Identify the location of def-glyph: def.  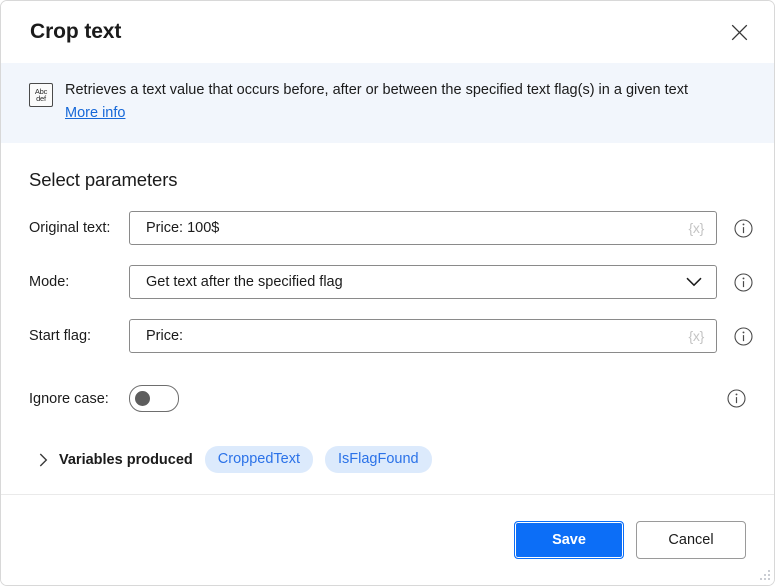
(41, 98).